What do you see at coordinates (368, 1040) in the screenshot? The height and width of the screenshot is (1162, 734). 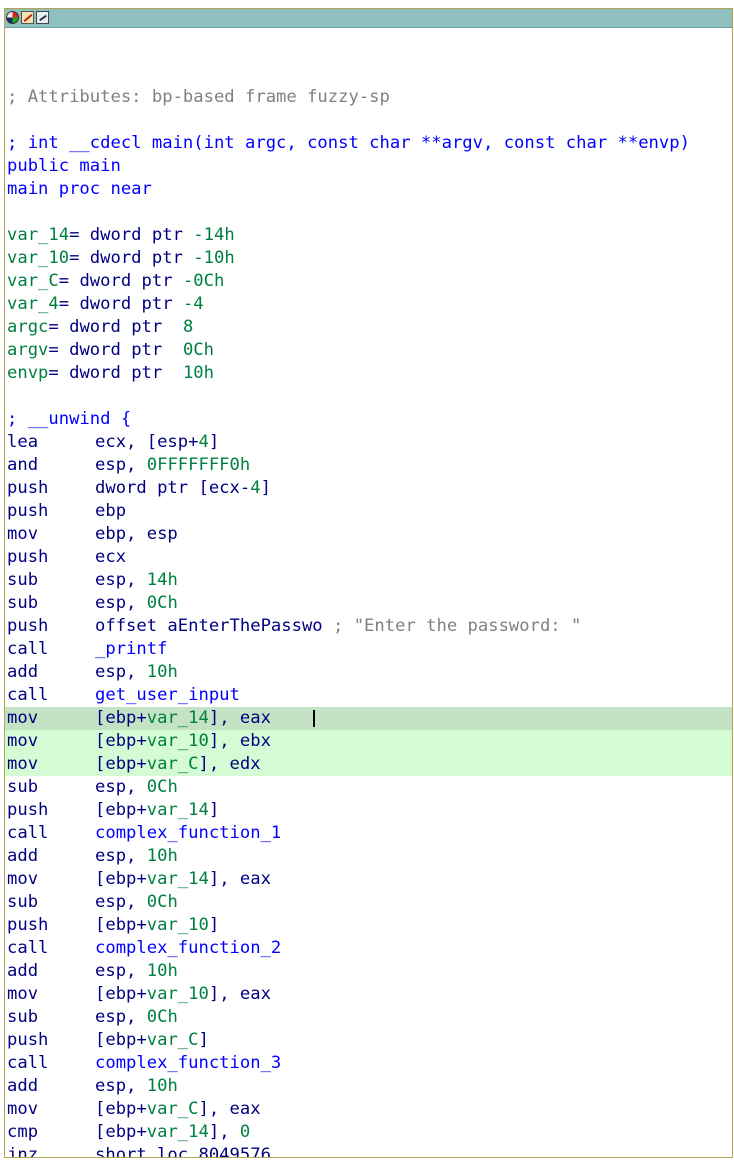 I see `instruction-line: push [ebp+var_C]` at bounding box center [368, 1040].